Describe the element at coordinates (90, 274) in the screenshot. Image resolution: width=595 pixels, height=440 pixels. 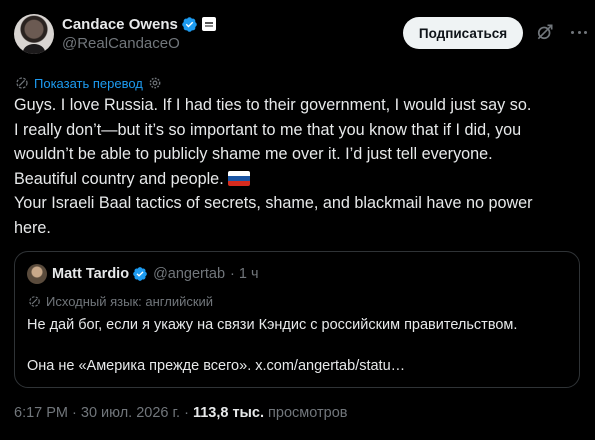
I see `quoted-author-name: Matt Tardio` at that location.